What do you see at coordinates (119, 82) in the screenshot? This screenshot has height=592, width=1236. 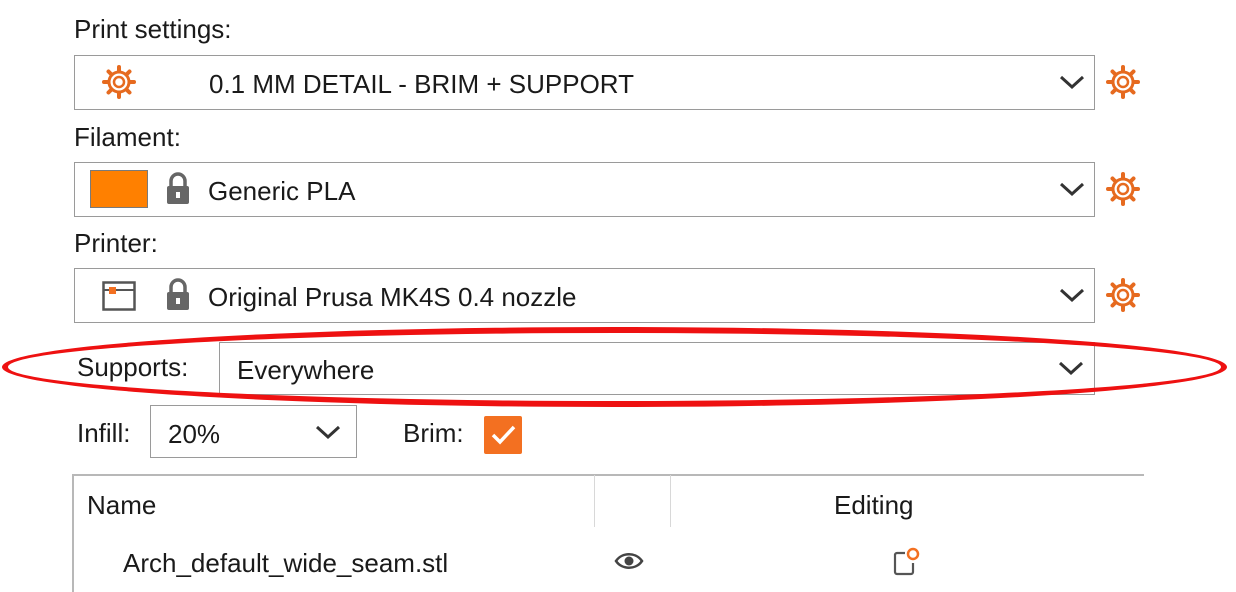 I see `gear-icon` at bounding box center [119, 82].